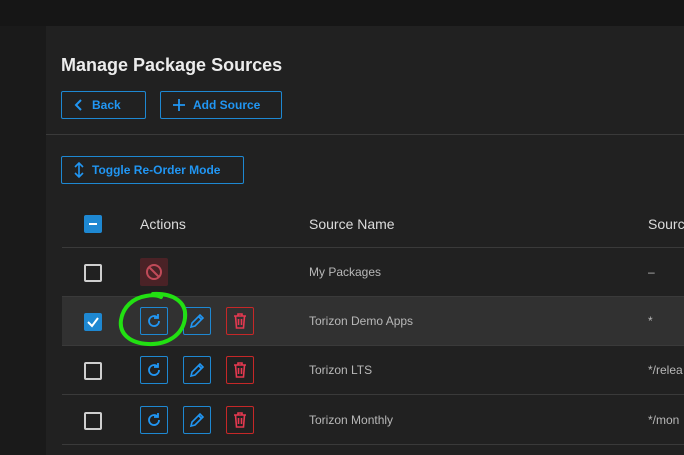 The height and width of the screenshot is (455, 684). Describe the element at coordinates (664, 420) in the screenshot. I see `source-pattern: */mon` at that location.